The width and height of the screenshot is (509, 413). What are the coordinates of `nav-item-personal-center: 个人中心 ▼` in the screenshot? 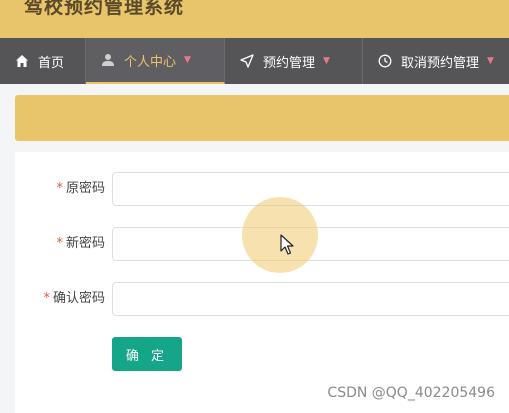 It's located at (155, 61).